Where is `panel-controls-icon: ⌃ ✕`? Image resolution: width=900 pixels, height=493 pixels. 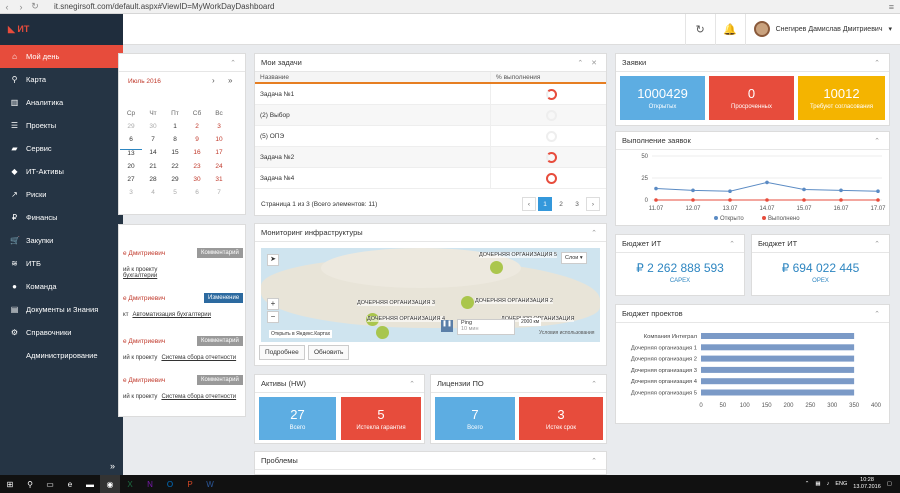 panel-controls-icon: ⌃ ✕ is located at coordinates (588, 63).